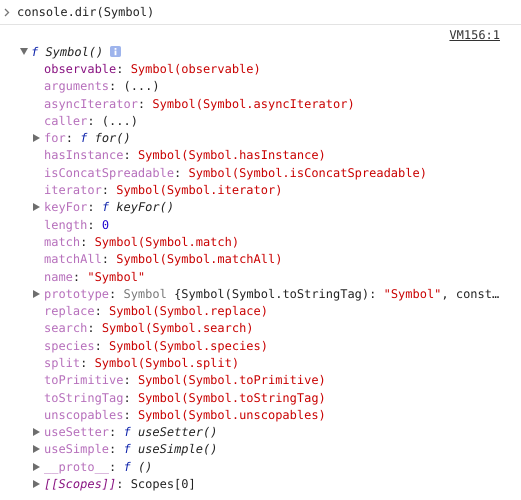 The height and width of the screenshot is (500, 521). I want to click on property-entry: toPrimitive: Symbol(Symbol.toPrimitive), so click(185, 380).